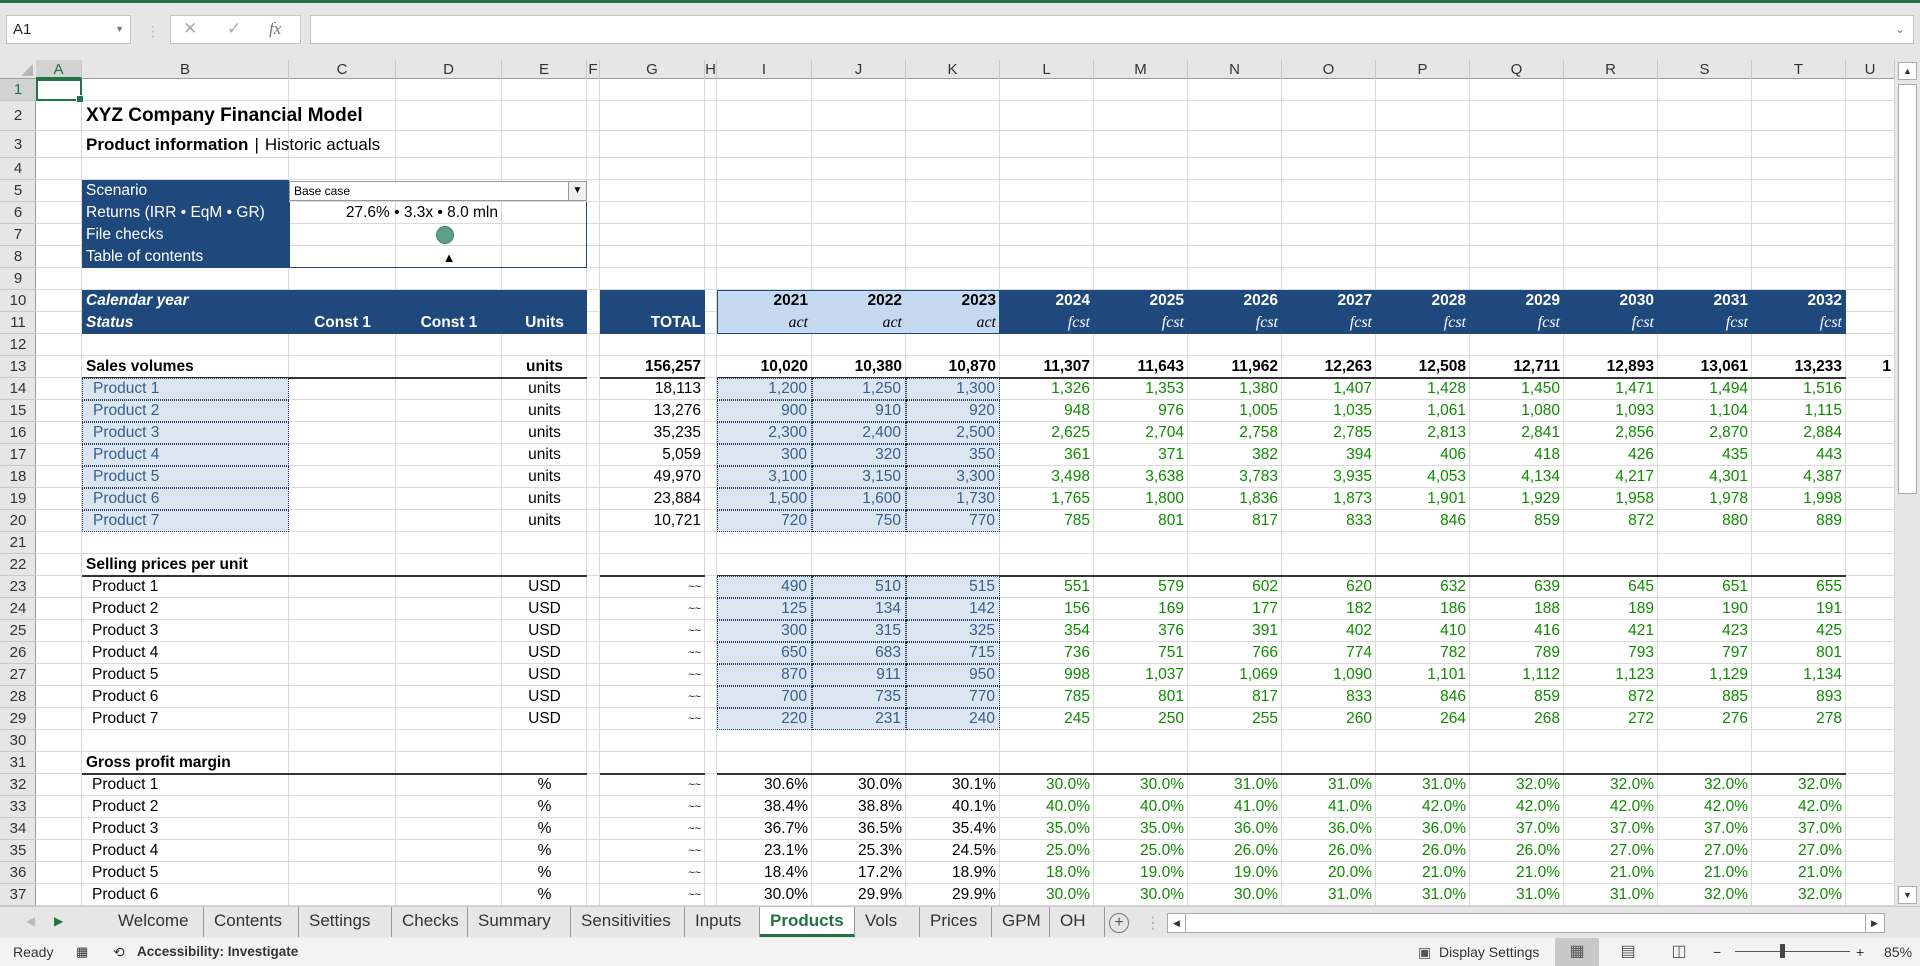  What do you see at coordinates (764, 477) in the screenshot?
I see `actual-value: 3,100` at bounding box center [764, 477].